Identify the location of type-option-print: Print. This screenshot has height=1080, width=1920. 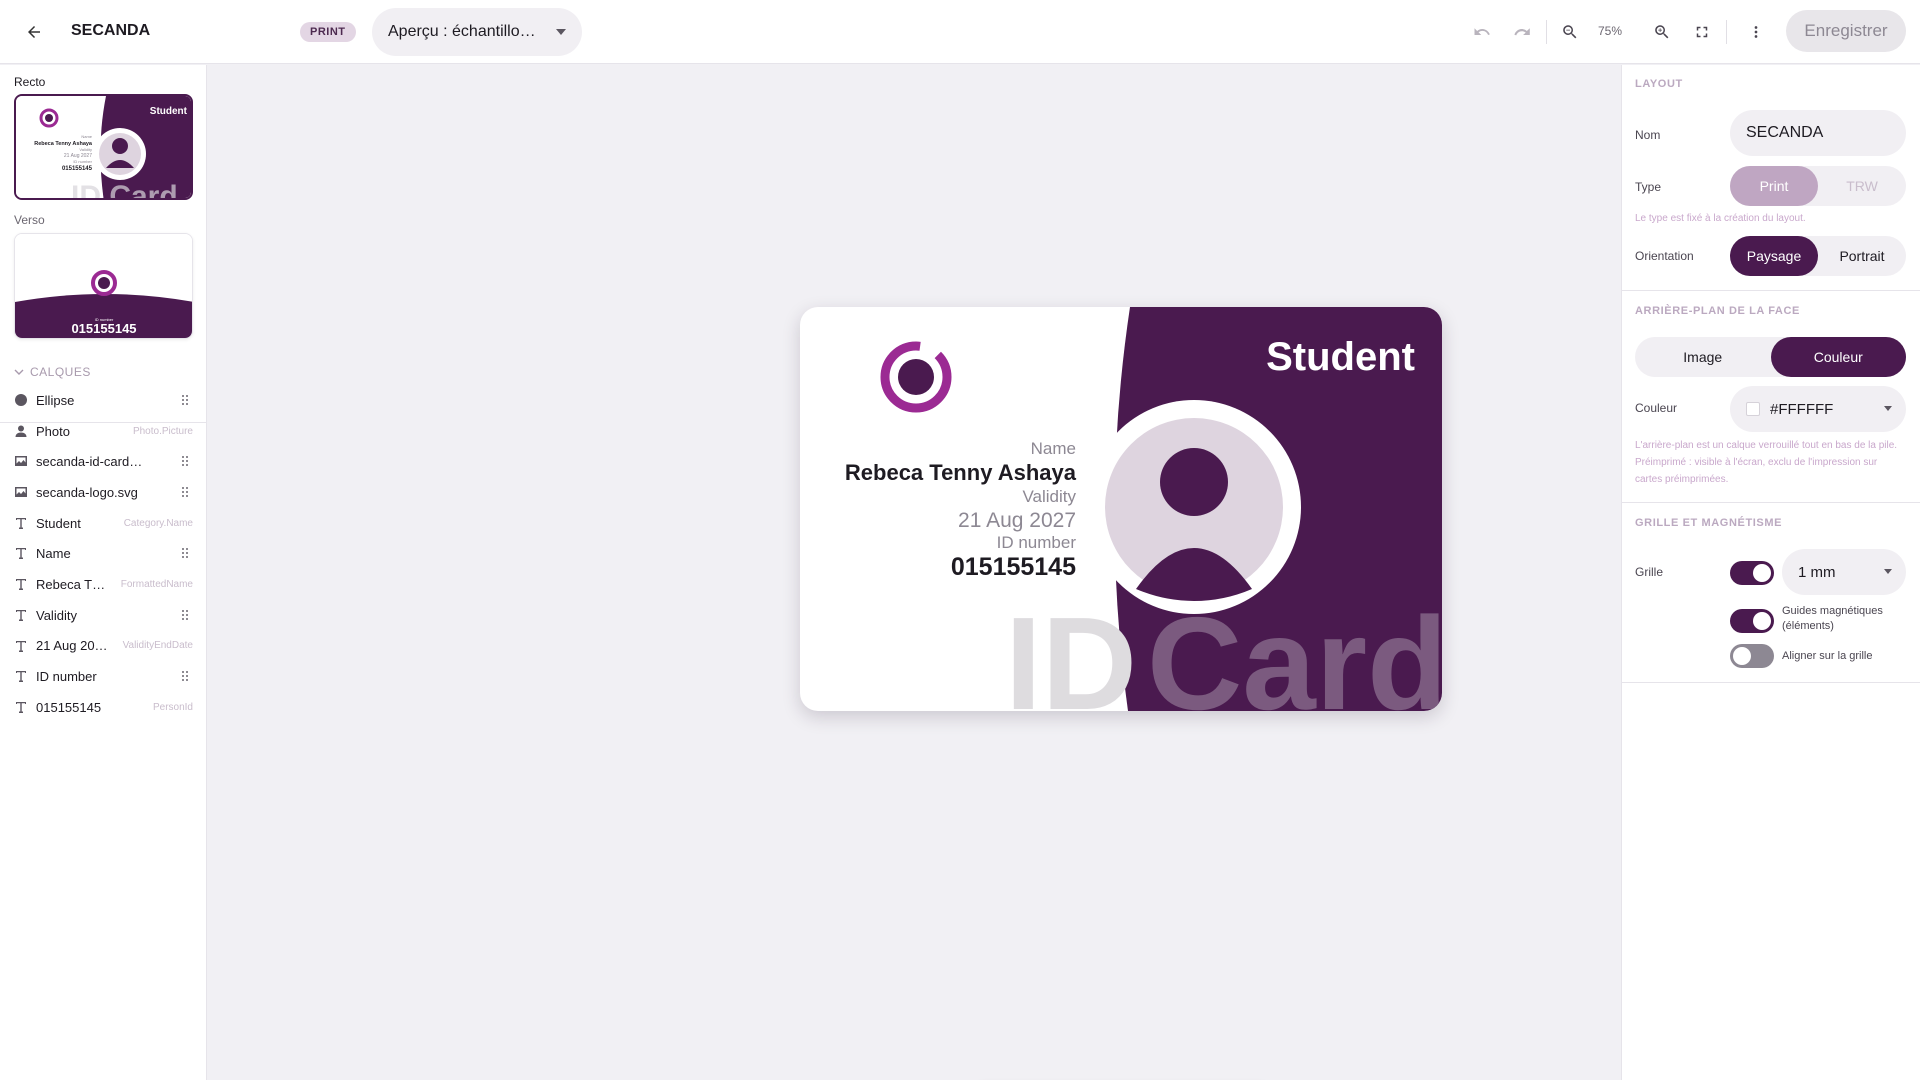
(1774, 186).